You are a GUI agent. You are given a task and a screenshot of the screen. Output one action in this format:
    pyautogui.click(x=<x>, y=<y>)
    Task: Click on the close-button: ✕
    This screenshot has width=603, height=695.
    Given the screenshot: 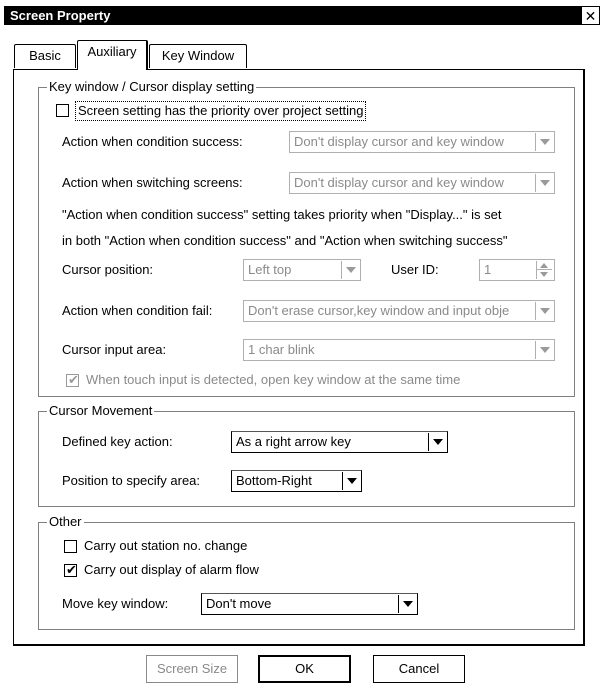 What is the action you would take?
    pyautogui.click(x=590, y=15)
    